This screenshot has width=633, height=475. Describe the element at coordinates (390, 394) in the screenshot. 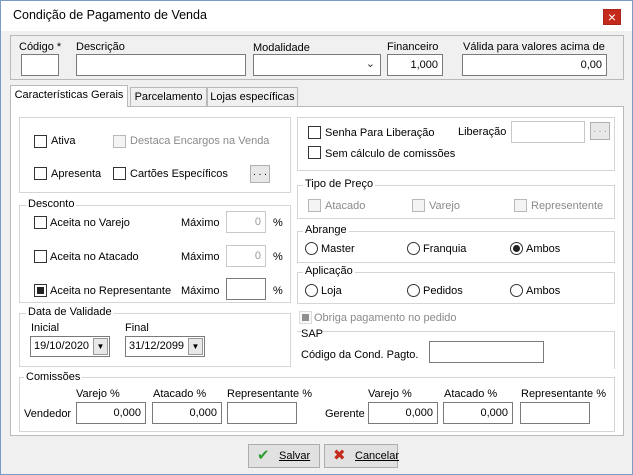

I see `gerente-varejo-header: Varejo %` at that location.